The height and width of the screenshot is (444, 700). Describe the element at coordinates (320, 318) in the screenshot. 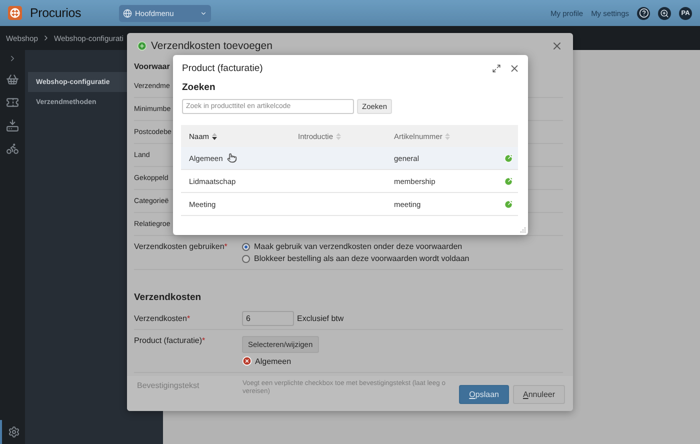

I see `unit-label: Exclusief btw` at that location.